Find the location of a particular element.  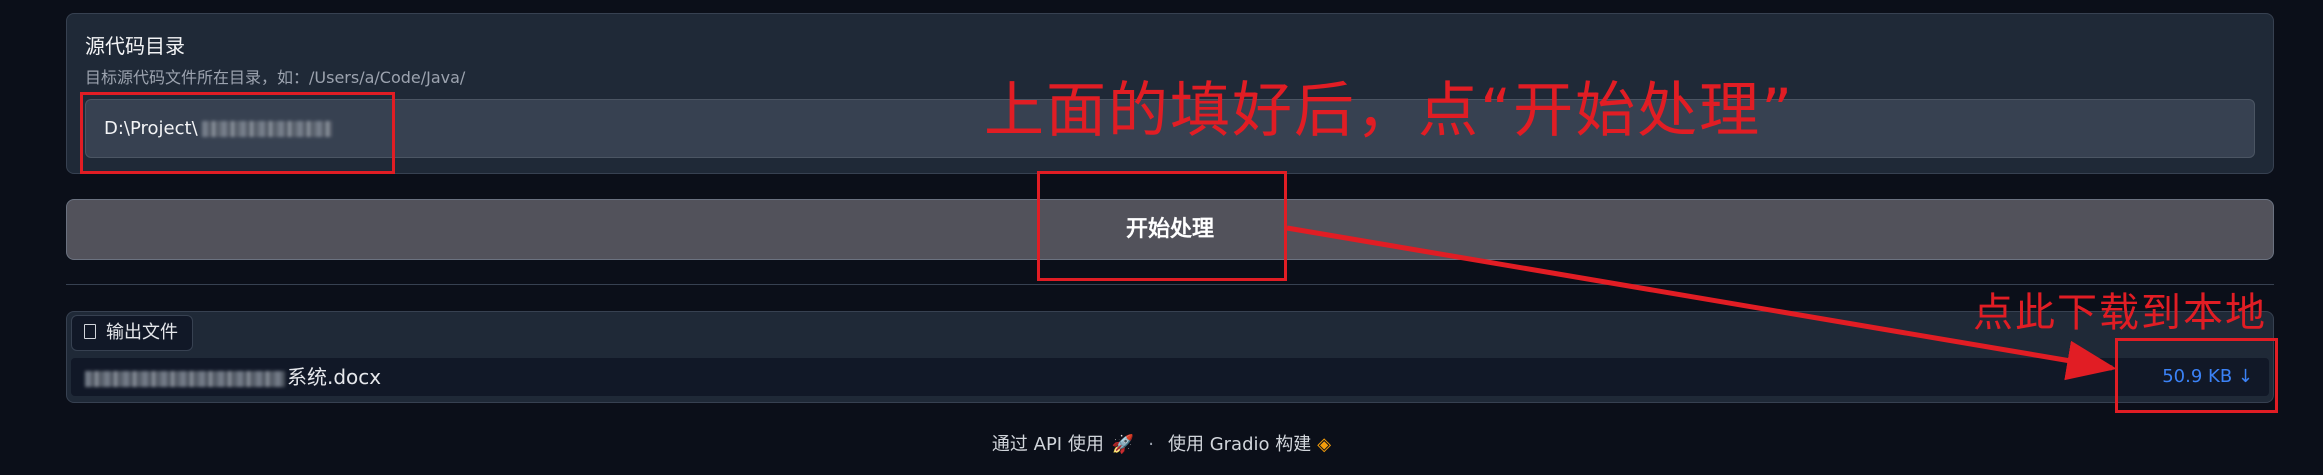

annotation-arrow is located at coordinates (1701, 303).